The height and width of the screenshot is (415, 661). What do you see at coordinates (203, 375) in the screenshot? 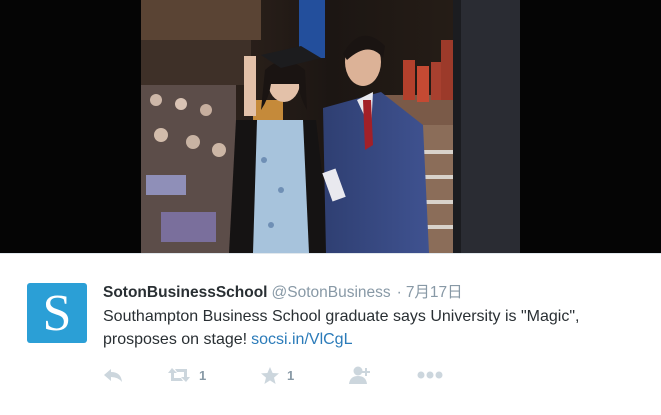
I see `retweet-count: 1` at bounding box center [203, 375].